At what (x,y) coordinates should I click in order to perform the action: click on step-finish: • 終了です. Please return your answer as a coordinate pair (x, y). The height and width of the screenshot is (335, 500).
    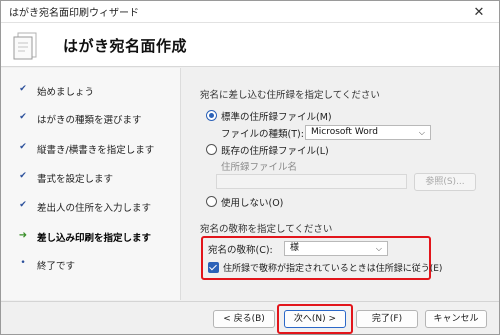
    Looking at the image, I should click on (91, 265).